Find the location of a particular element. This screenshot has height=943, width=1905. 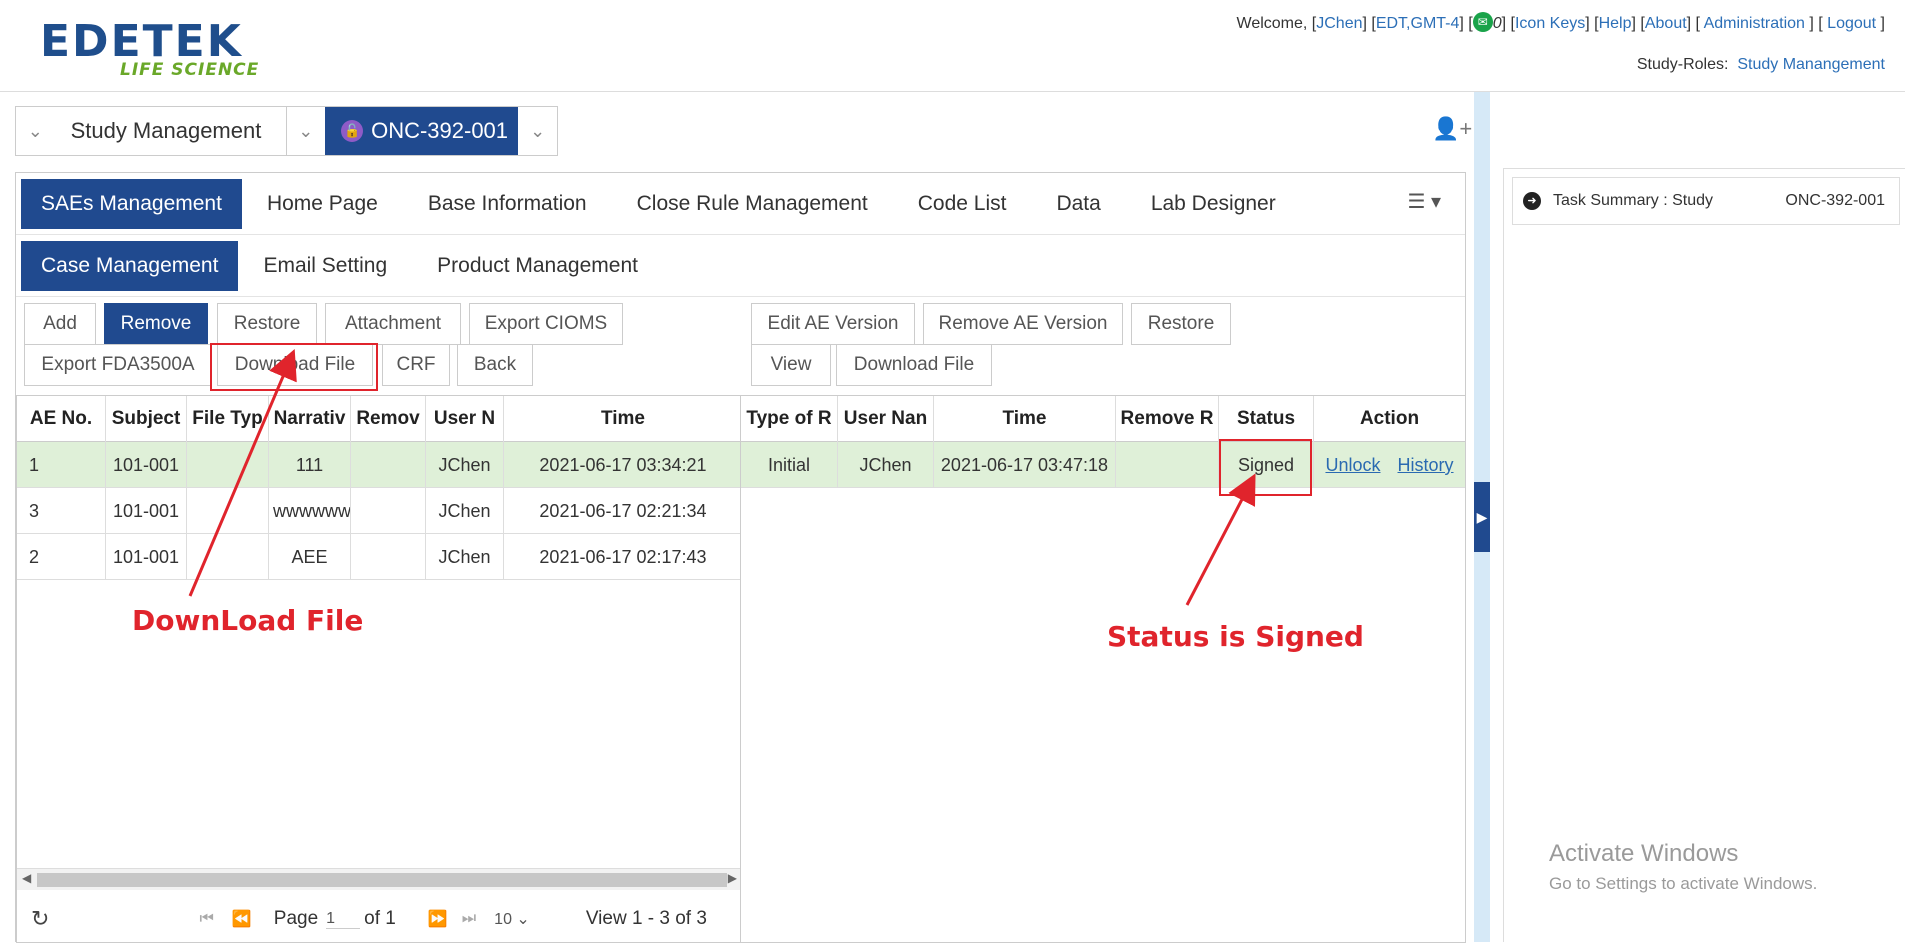

tab-lab-designer: Lab Designer is located at coordinates (1213, 204).